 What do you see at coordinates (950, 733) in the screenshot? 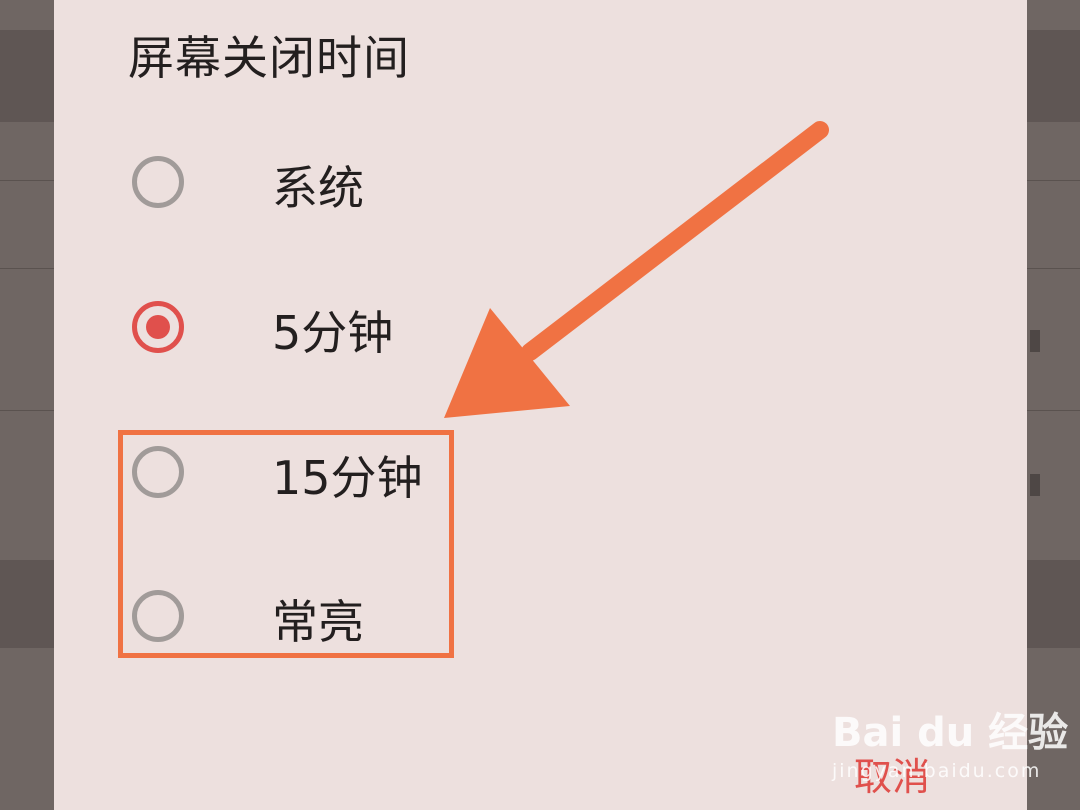
I see `watermark-logo-text: Bai du 经验` at bounding box center [950, 733].